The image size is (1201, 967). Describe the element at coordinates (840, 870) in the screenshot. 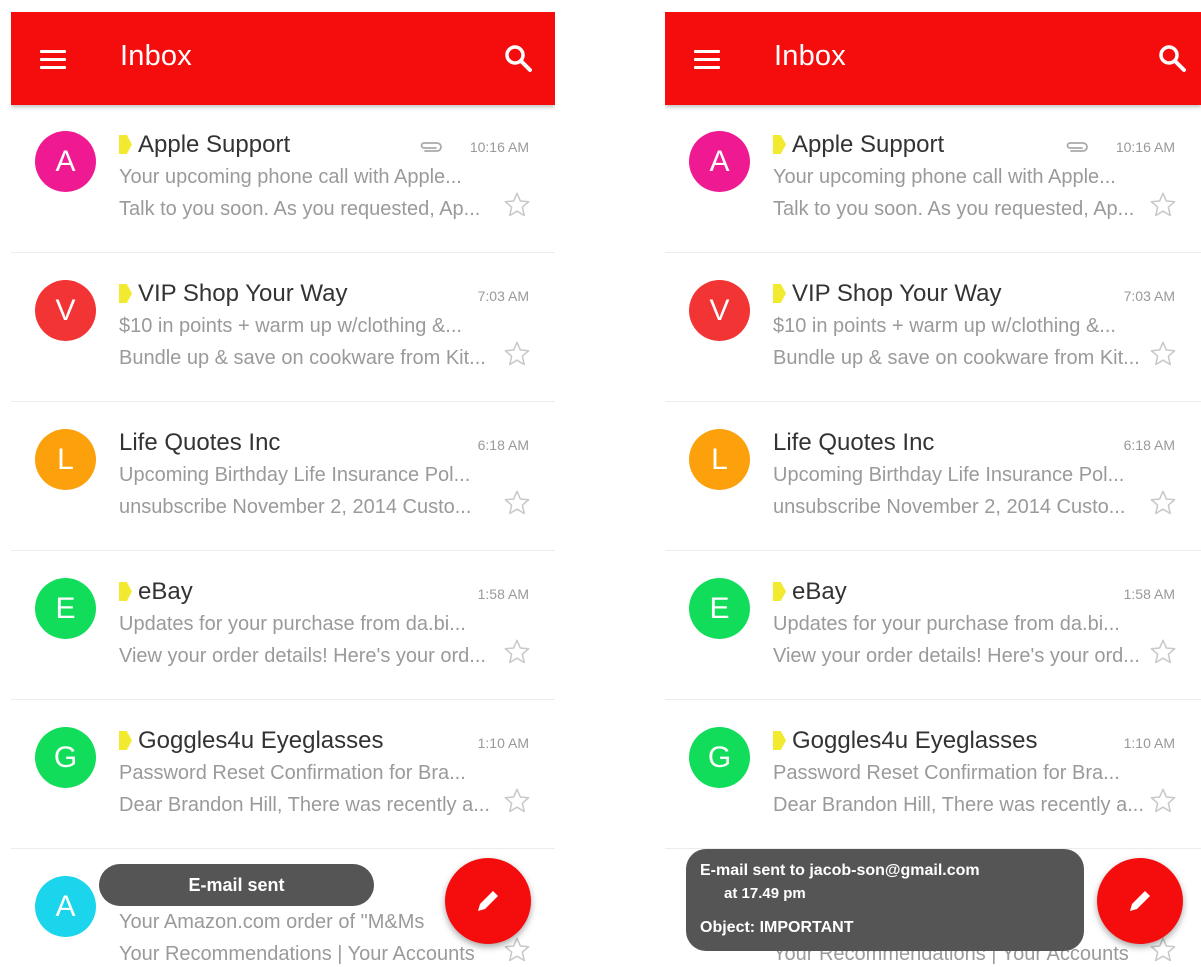

I see `toast-recipient: E-mail sent to jacob-son@gmail.com` at that location.